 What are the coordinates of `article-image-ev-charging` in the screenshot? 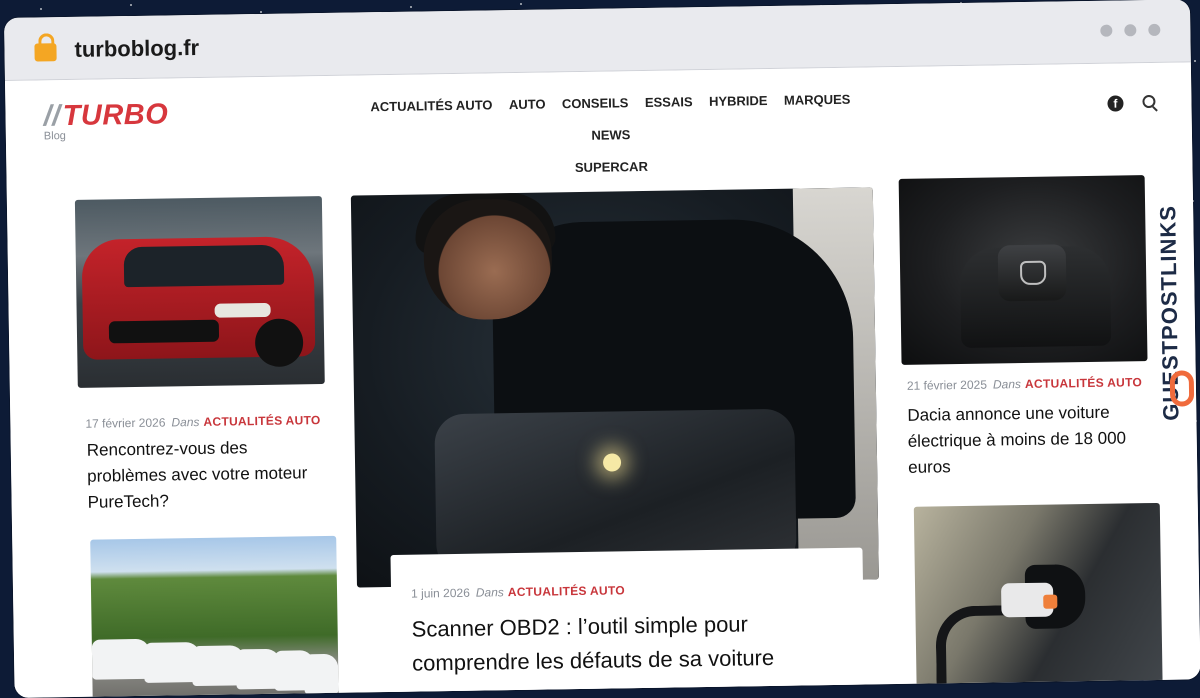 It's located at (1038, 600).